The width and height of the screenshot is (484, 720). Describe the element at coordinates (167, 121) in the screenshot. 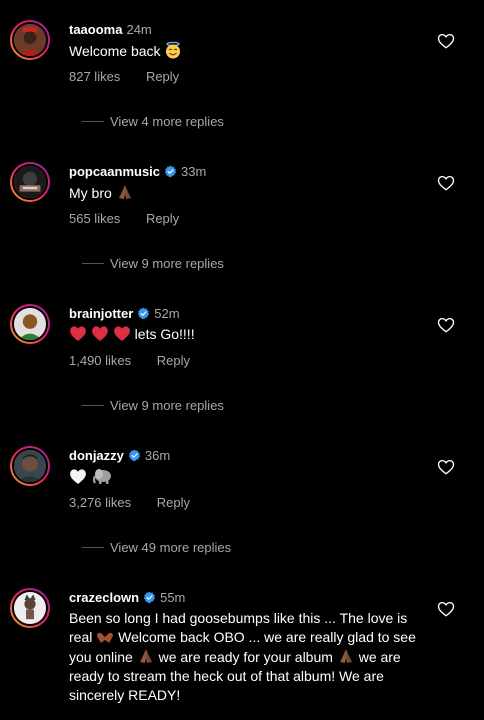

I see `view-more-label: View 4 more replies` at that location.